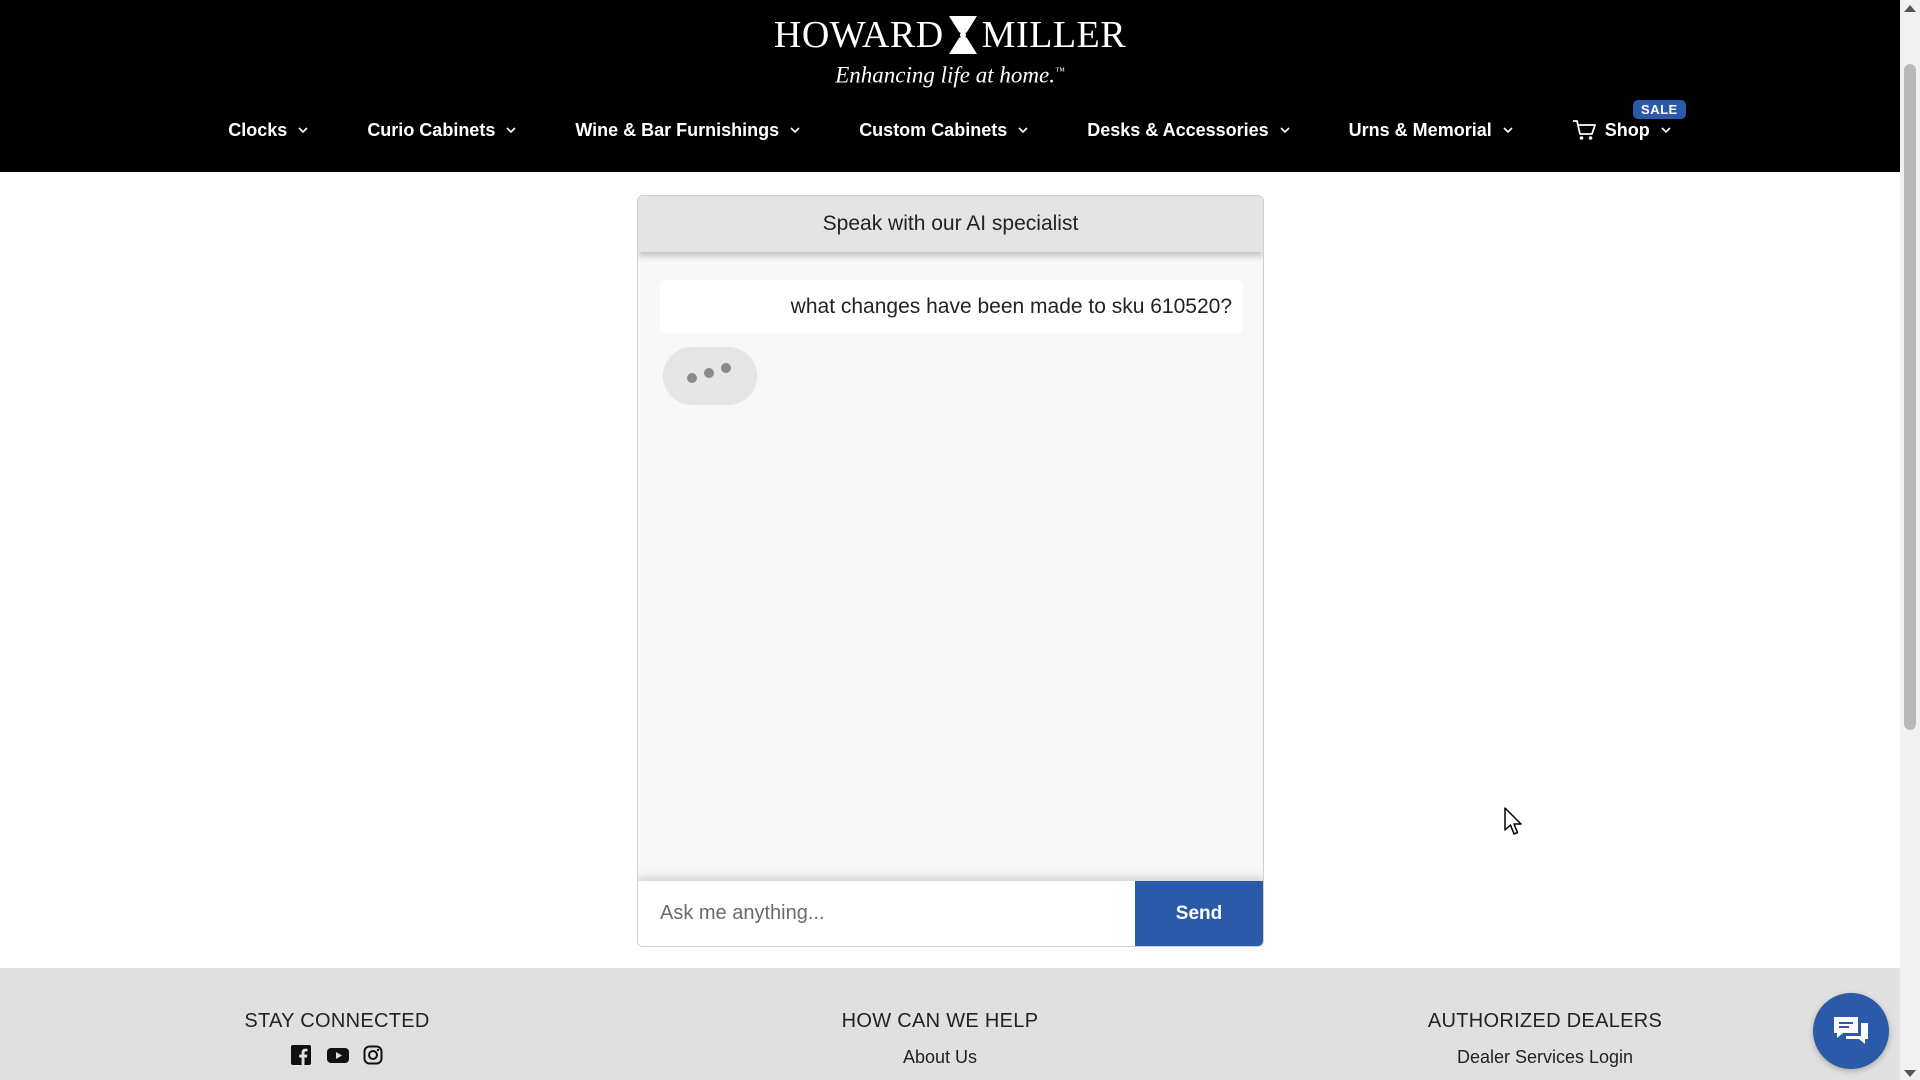 The width and height of the screenshot is (1920, 1080). Describe the element at coordinates (1584, 130) in the screenshot. I see `cart-icon` at that location.